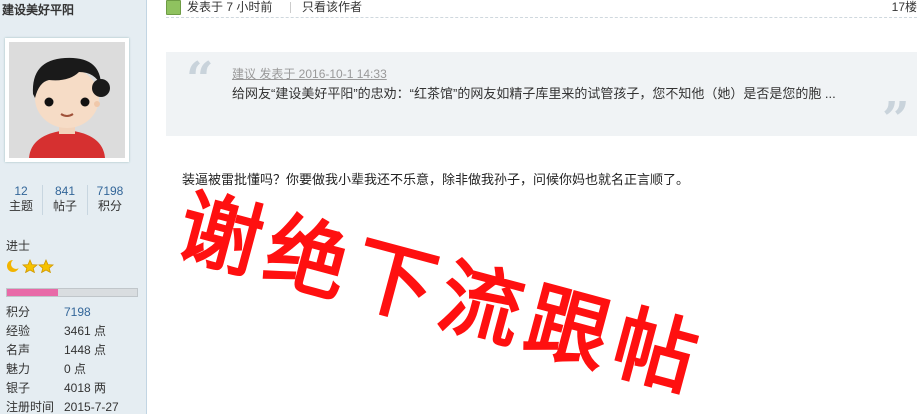  What do you see at coordinates (110, 191) in the screenshot?
I see `stat-points-value: 7198` at bounding box center [110, 191].